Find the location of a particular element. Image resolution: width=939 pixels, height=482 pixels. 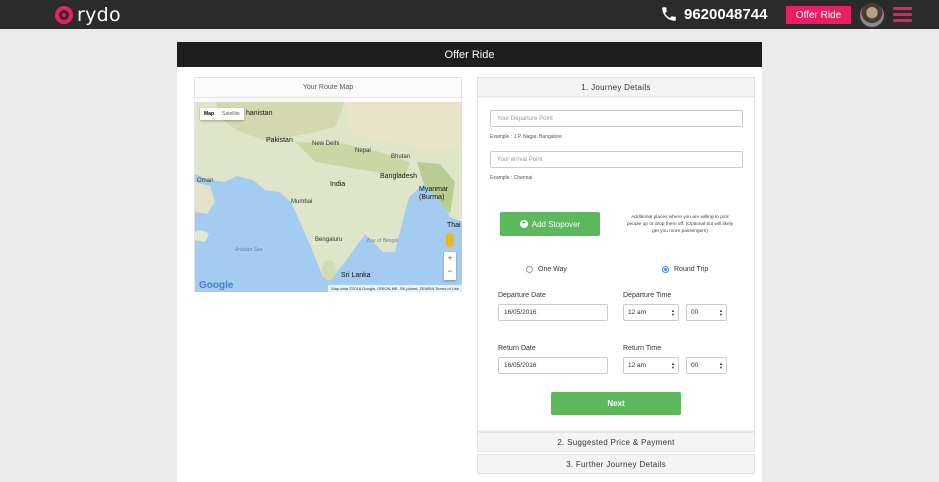

map-label-bangladesh: Bangladesh is located at coordinates (398, 176).